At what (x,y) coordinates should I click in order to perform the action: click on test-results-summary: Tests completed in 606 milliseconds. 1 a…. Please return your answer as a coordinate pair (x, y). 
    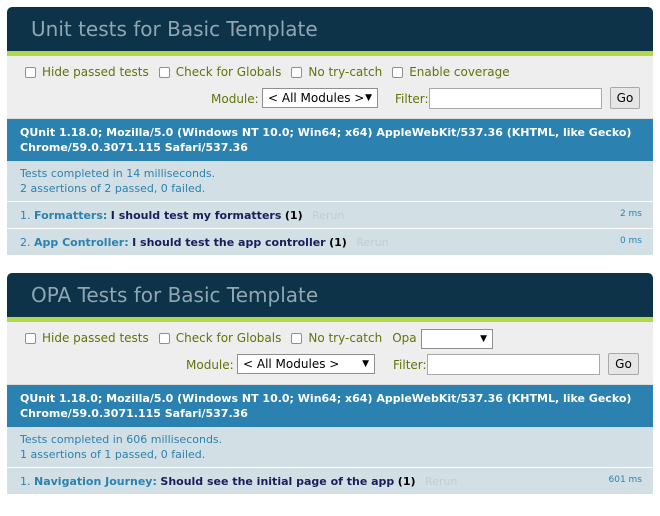
    Looking at the image, I should click on (330, 447).